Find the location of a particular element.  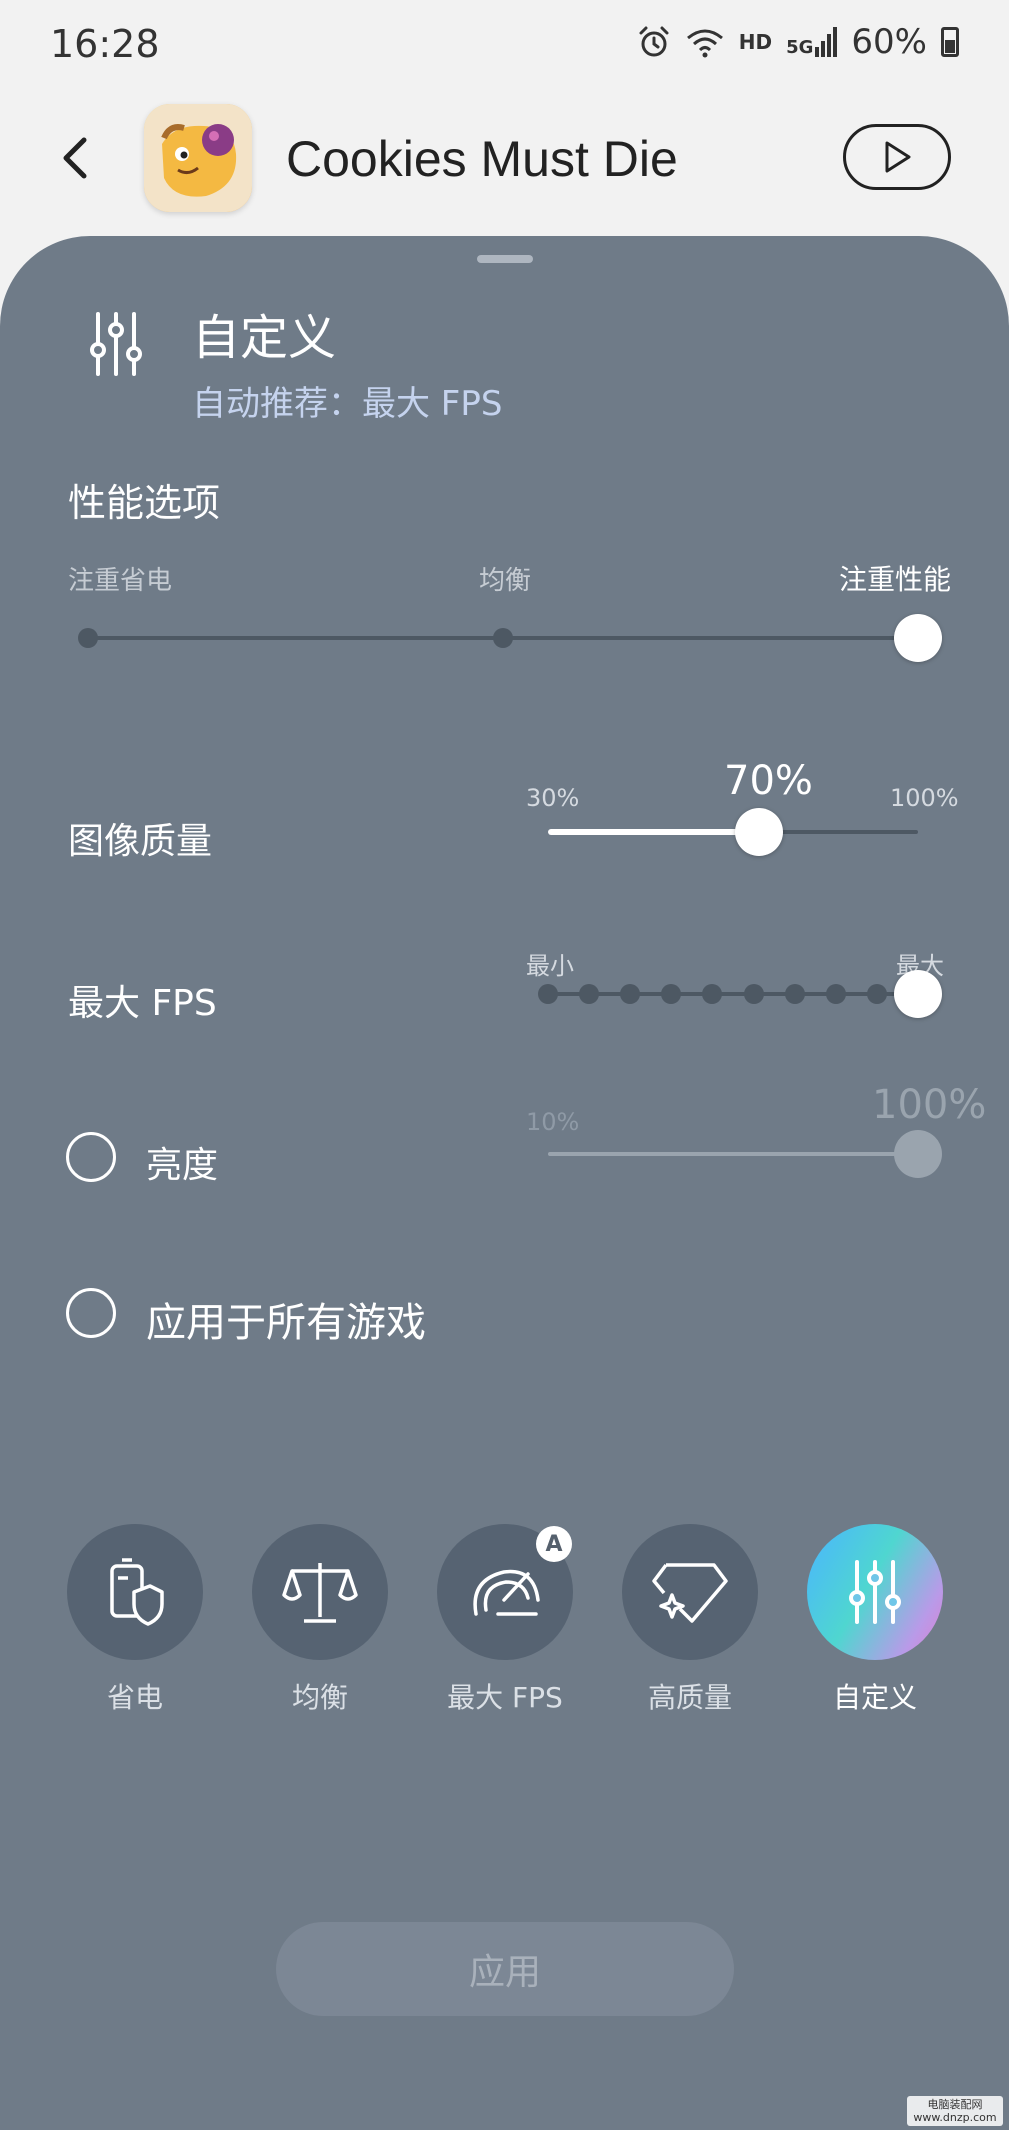

brightness-value: 100% is located at coordinates (929, 1105).